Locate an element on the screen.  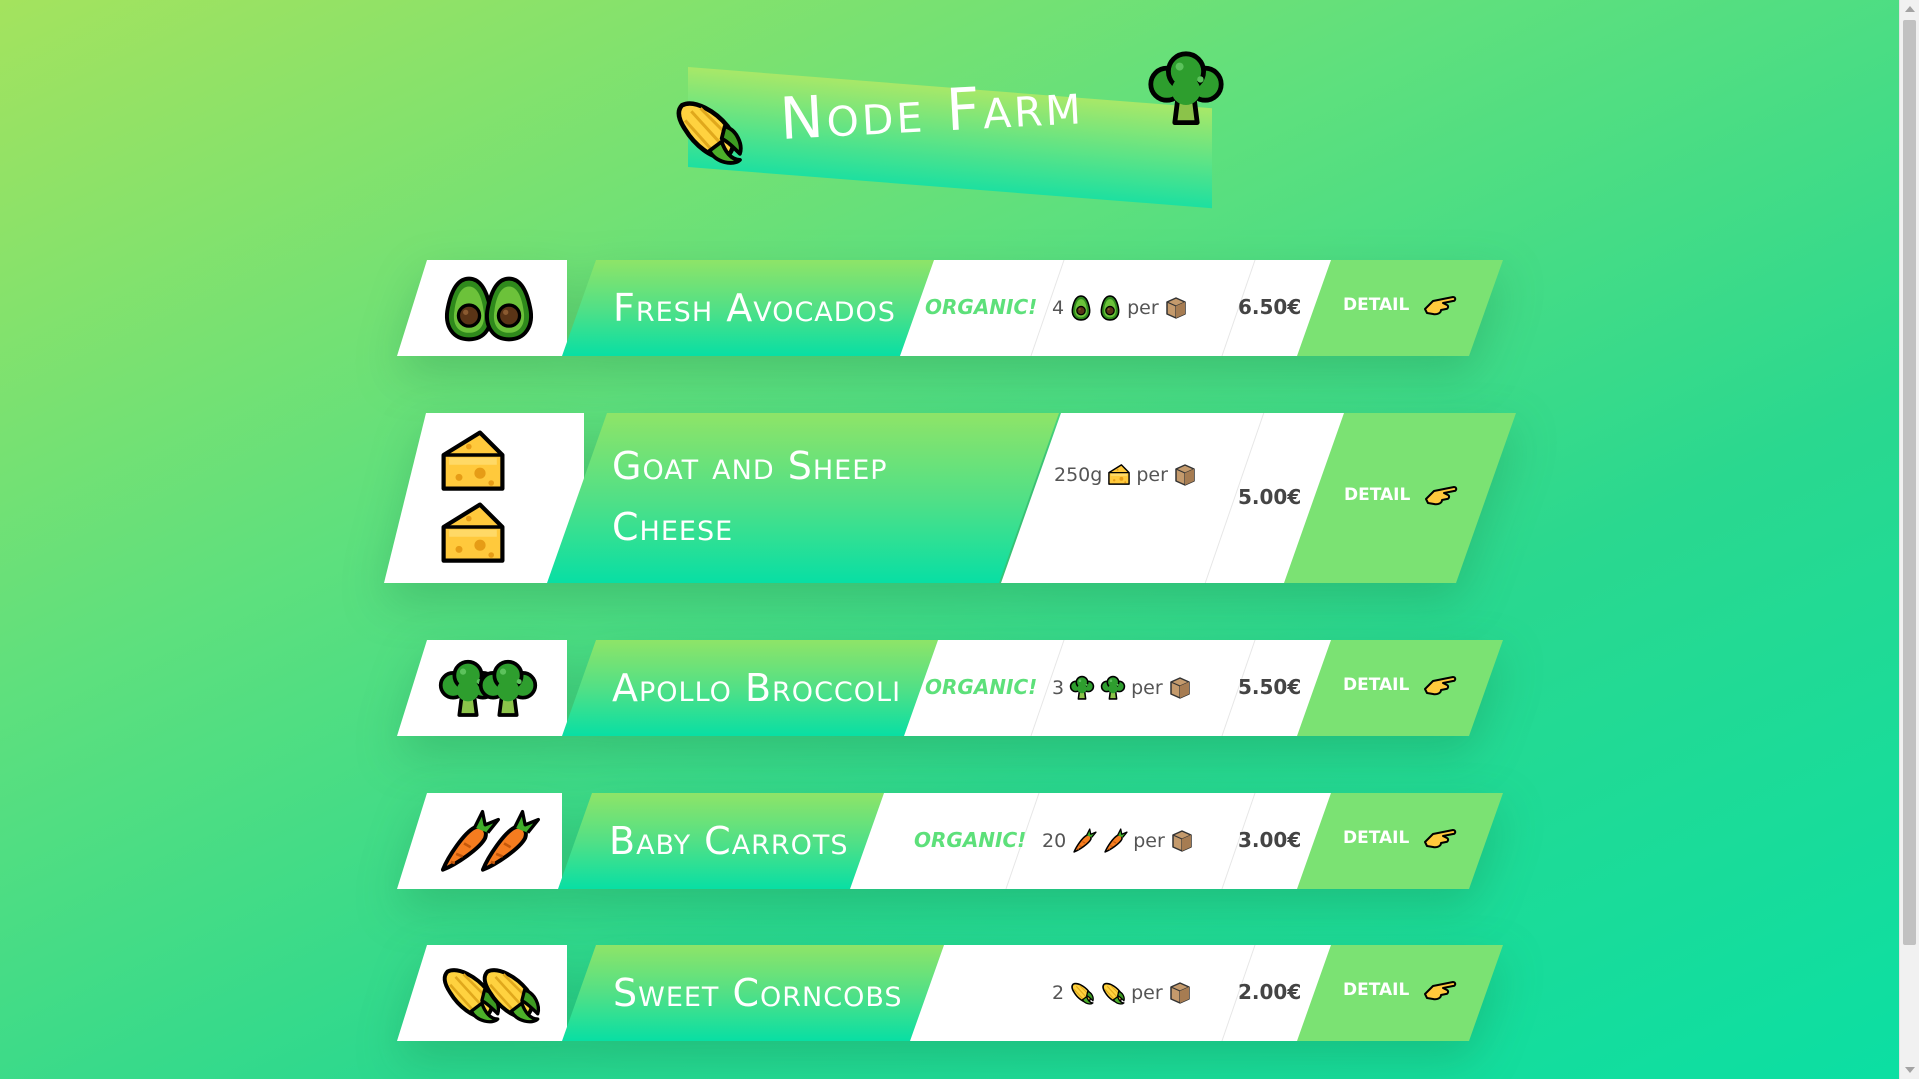
scroll-up-arrow-icon is located at coordinates (1910, 9).